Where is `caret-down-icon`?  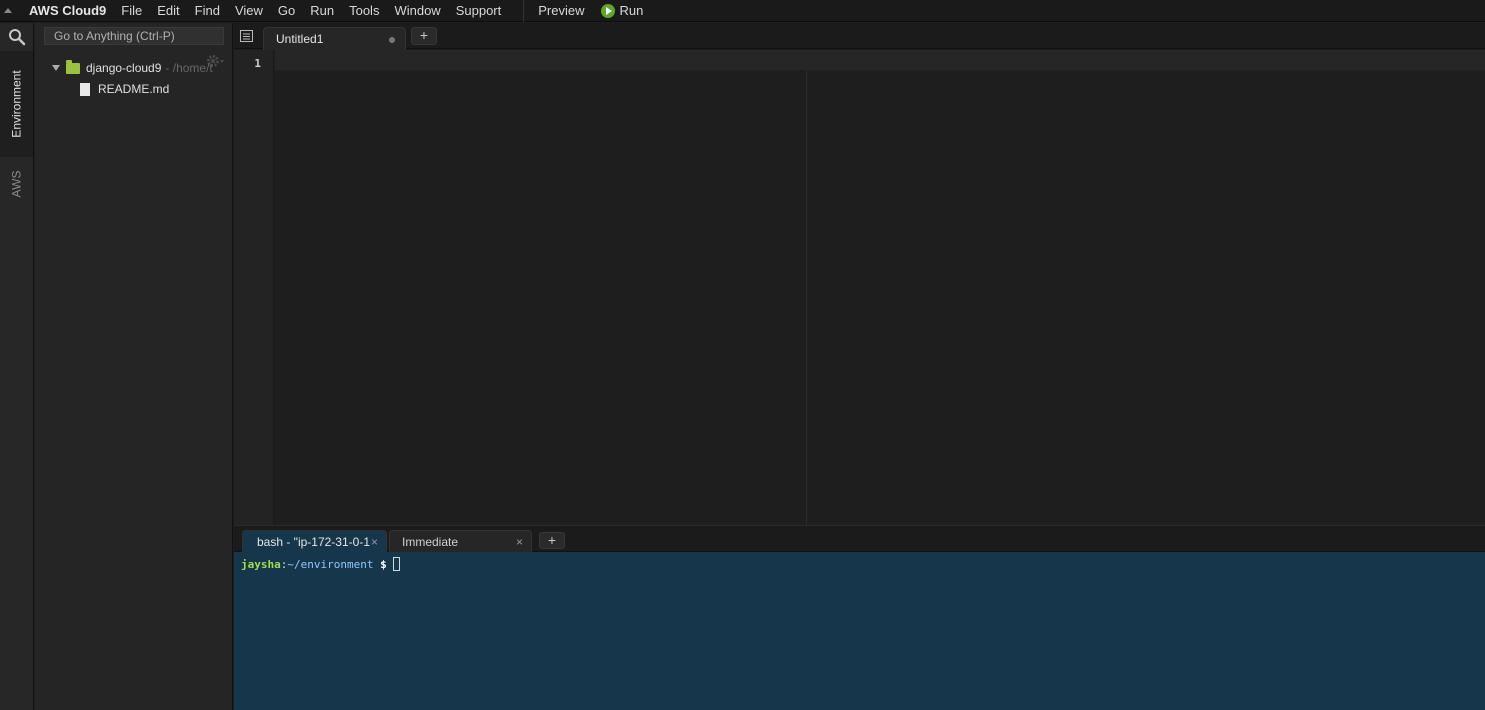
caret-down-icon is located at coordinates (56, 68).